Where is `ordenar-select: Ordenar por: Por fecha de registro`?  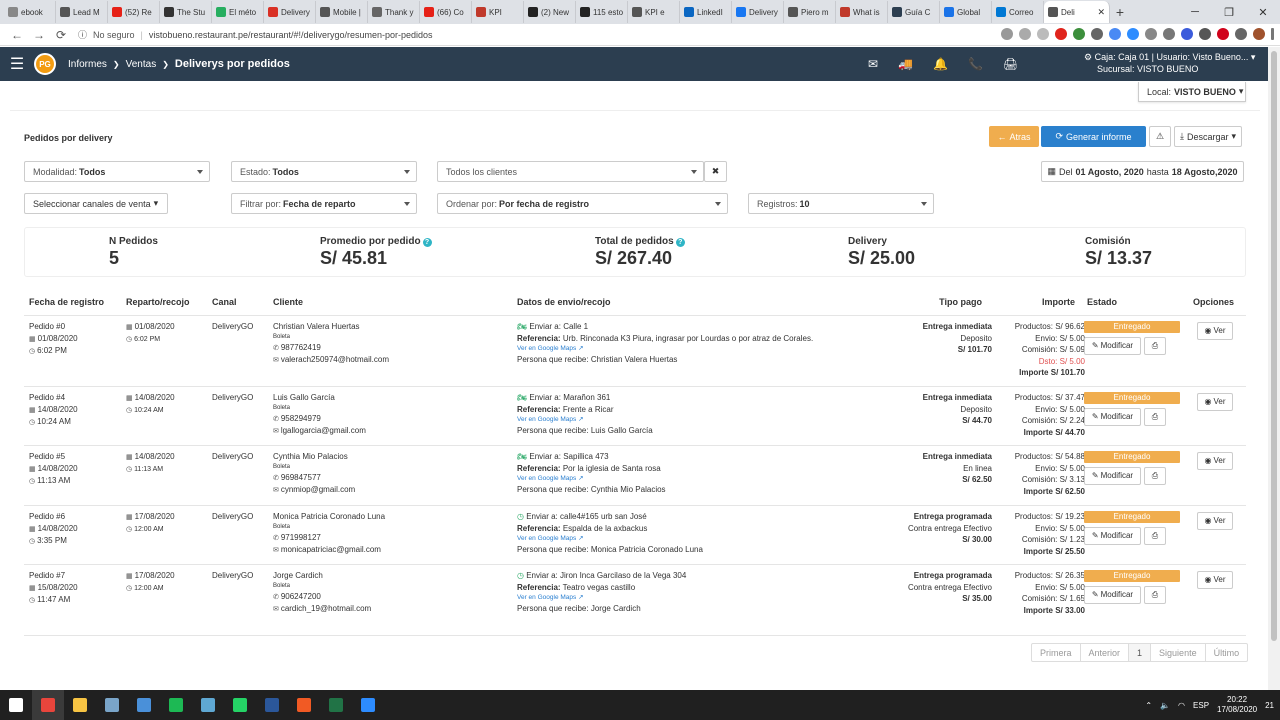
ordenar-select: Ordenar por: Por fecha de registro is located at coordinates (582, 203).